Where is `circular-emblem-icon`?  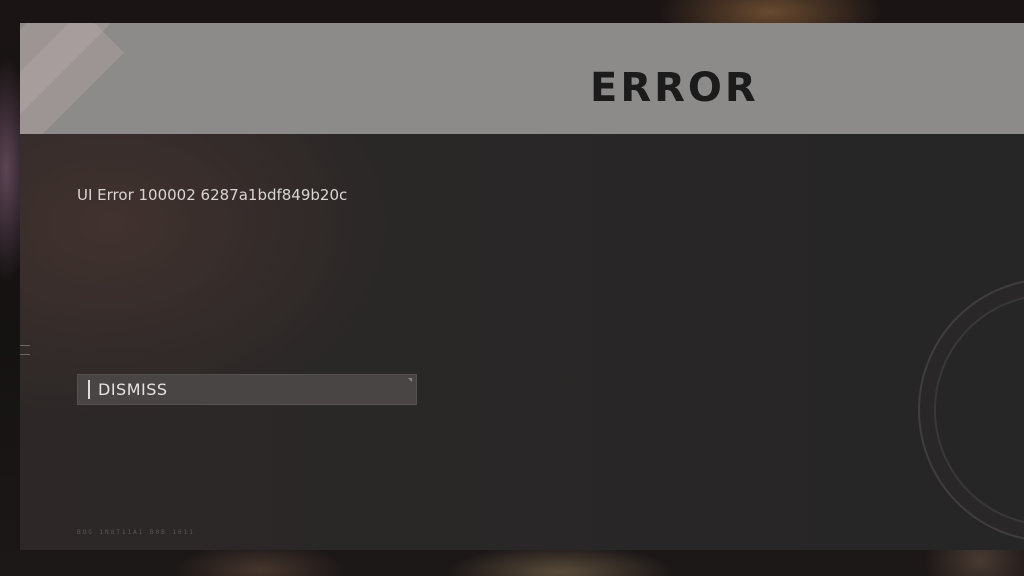 circular-emblem-icon is located at coordinates (971, 410).